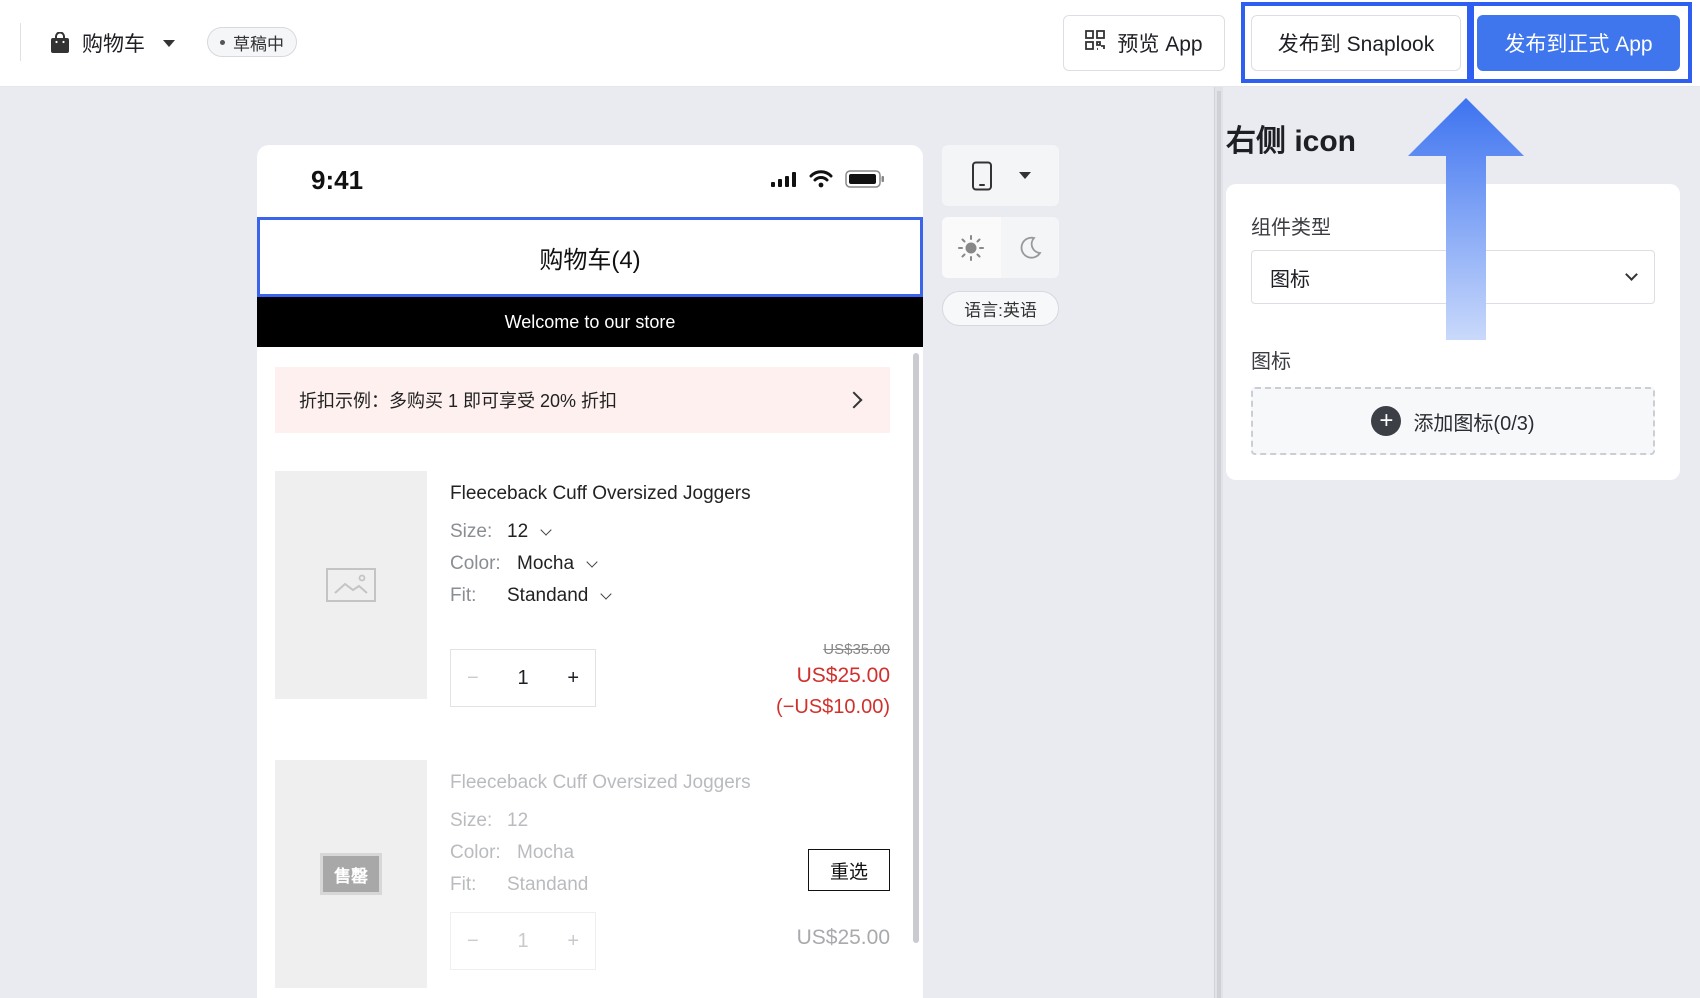  Describe the element at coordinates (501, 532) in the screenshot. I see `size-selector: Size: 12` at that location.